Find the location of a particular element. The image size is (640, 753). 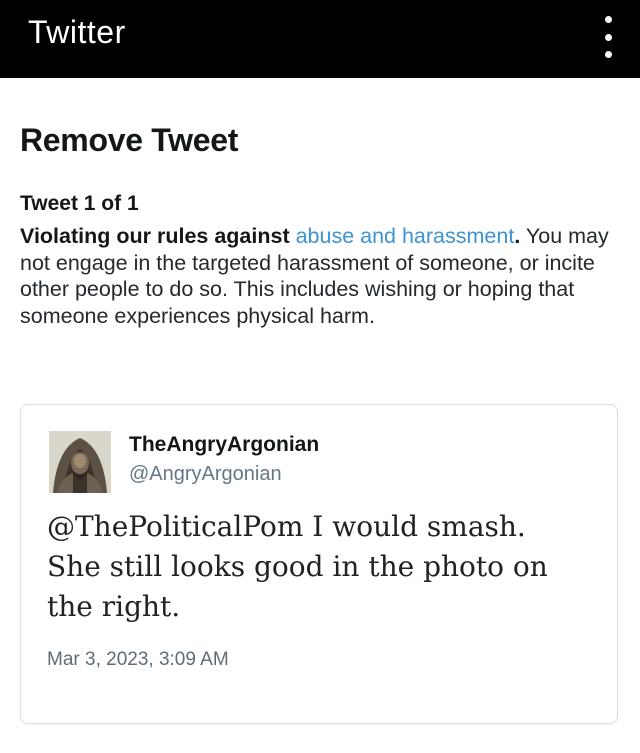

hooded-figure-avatar is located at coordinates (80, 462).